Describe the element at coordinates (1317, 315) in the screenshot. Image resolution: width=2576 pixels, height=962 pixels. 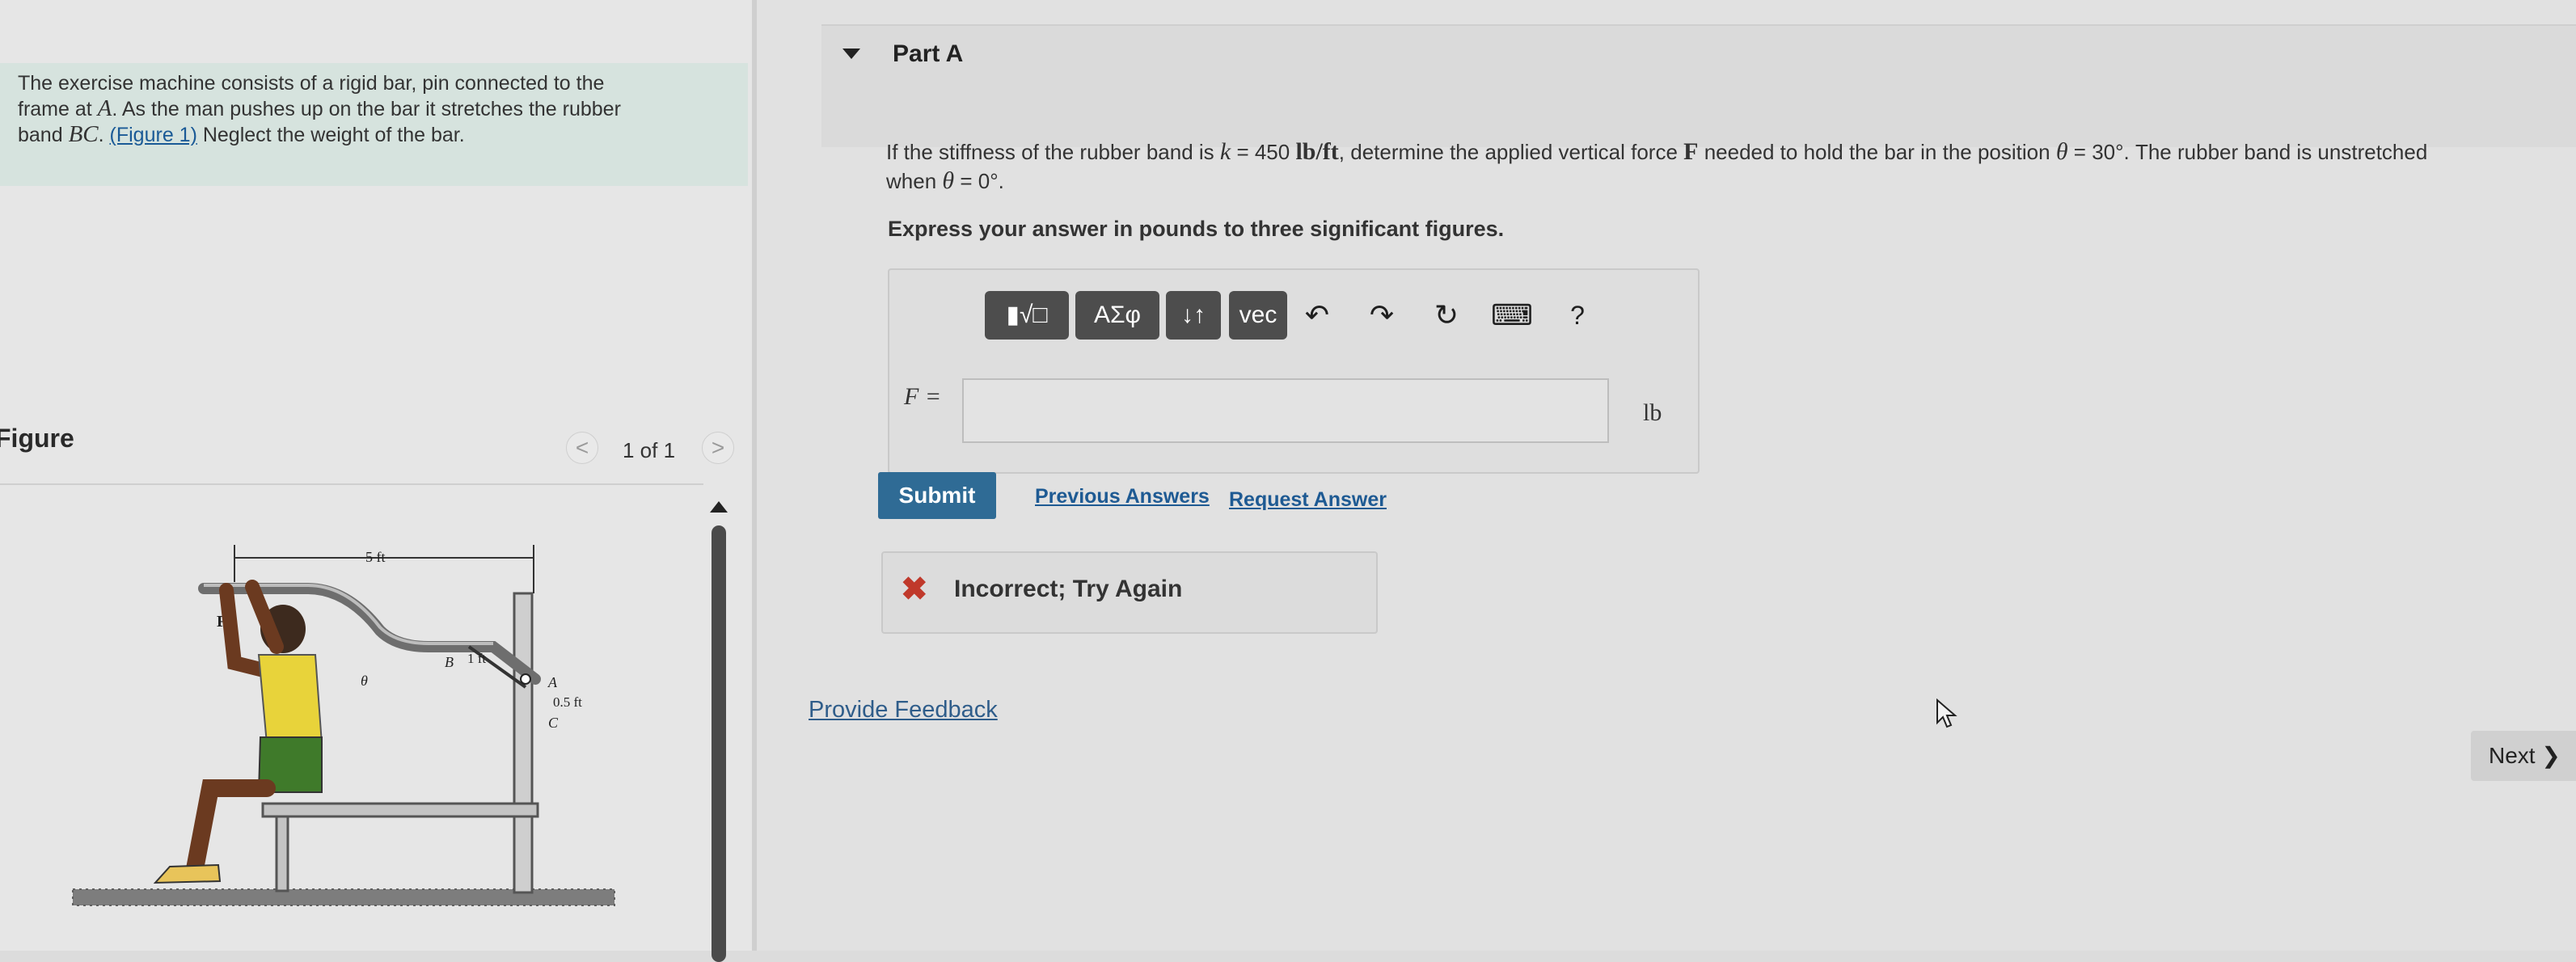
I see `undo-icon: ↶` at that location.